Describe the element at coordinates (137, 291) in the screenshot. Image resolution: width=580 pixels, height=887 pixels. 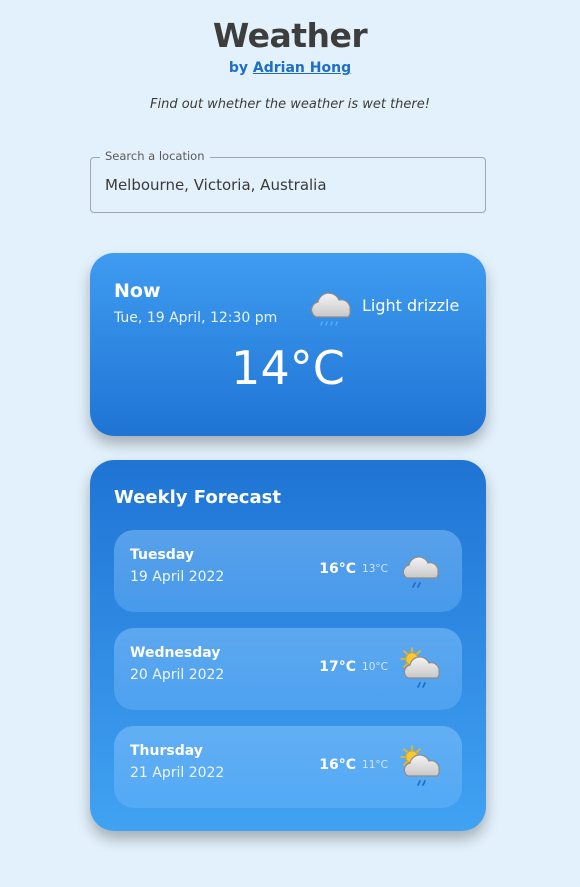
I see `now-label: Now` at that location.